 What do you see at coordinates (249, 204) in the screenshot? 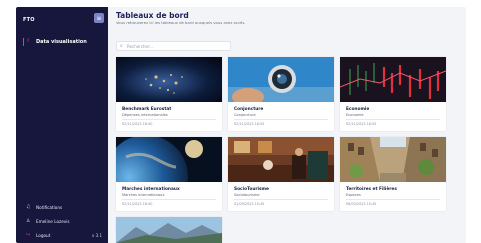
I see `card-date: 01/09/2023 15:45` at bounding box center [249, 204].